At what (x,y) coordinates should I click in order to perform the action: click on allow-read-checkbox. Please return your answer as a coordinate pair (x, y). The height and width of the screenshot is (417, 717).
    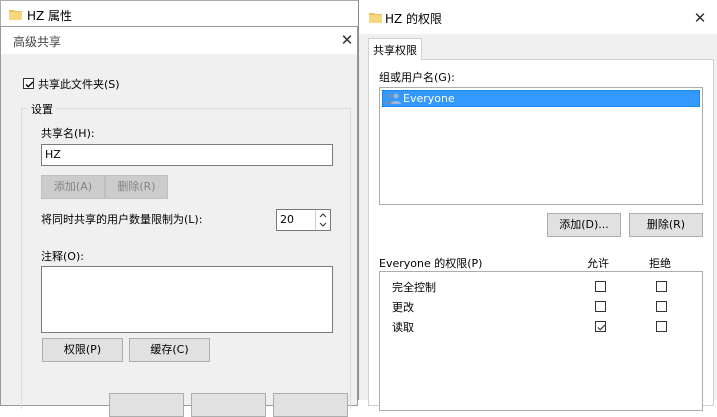
    Looking at the image, I should click on (600, 326).